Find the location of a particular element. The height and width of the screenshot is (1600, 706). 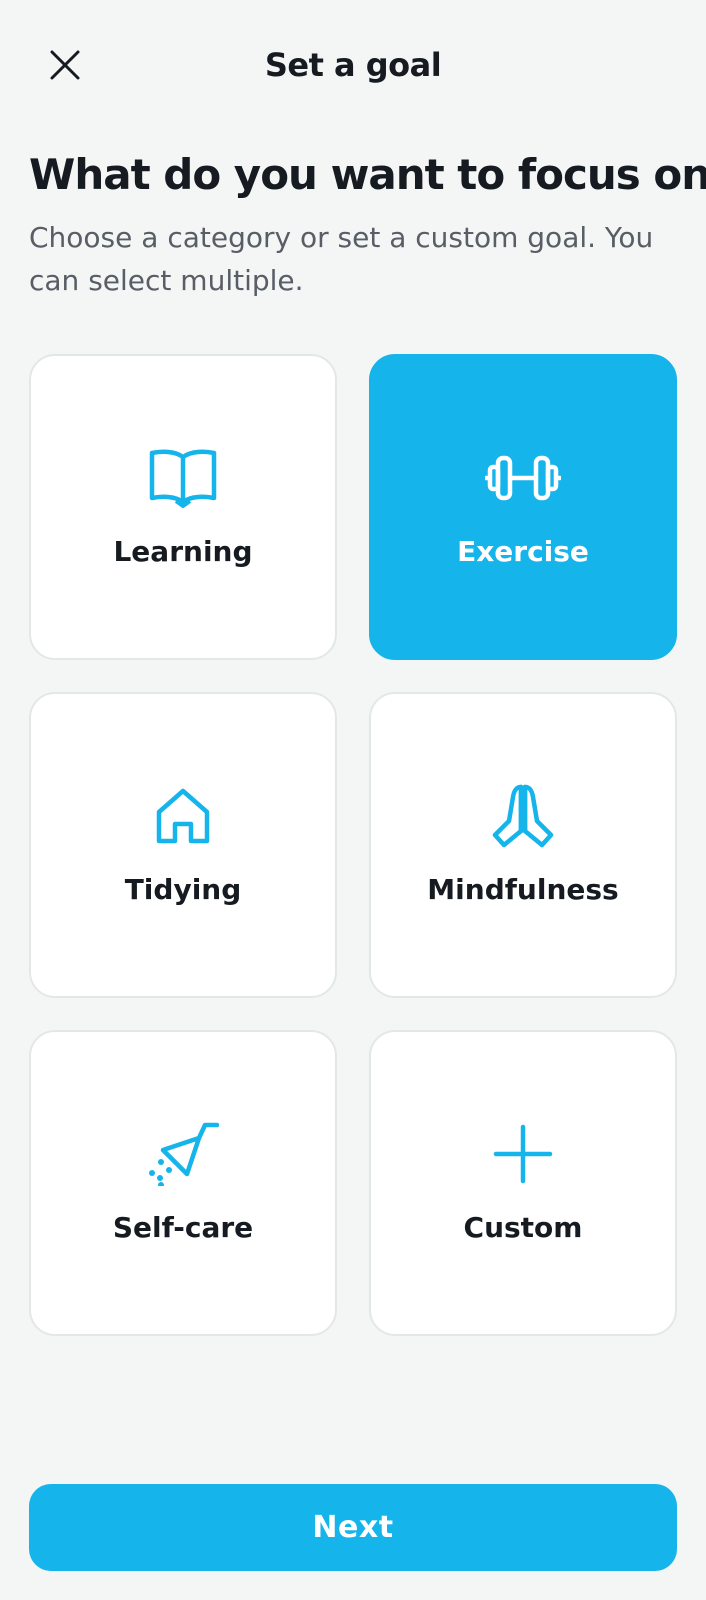

dumbbell-icon is located at coordinates (523, 478).